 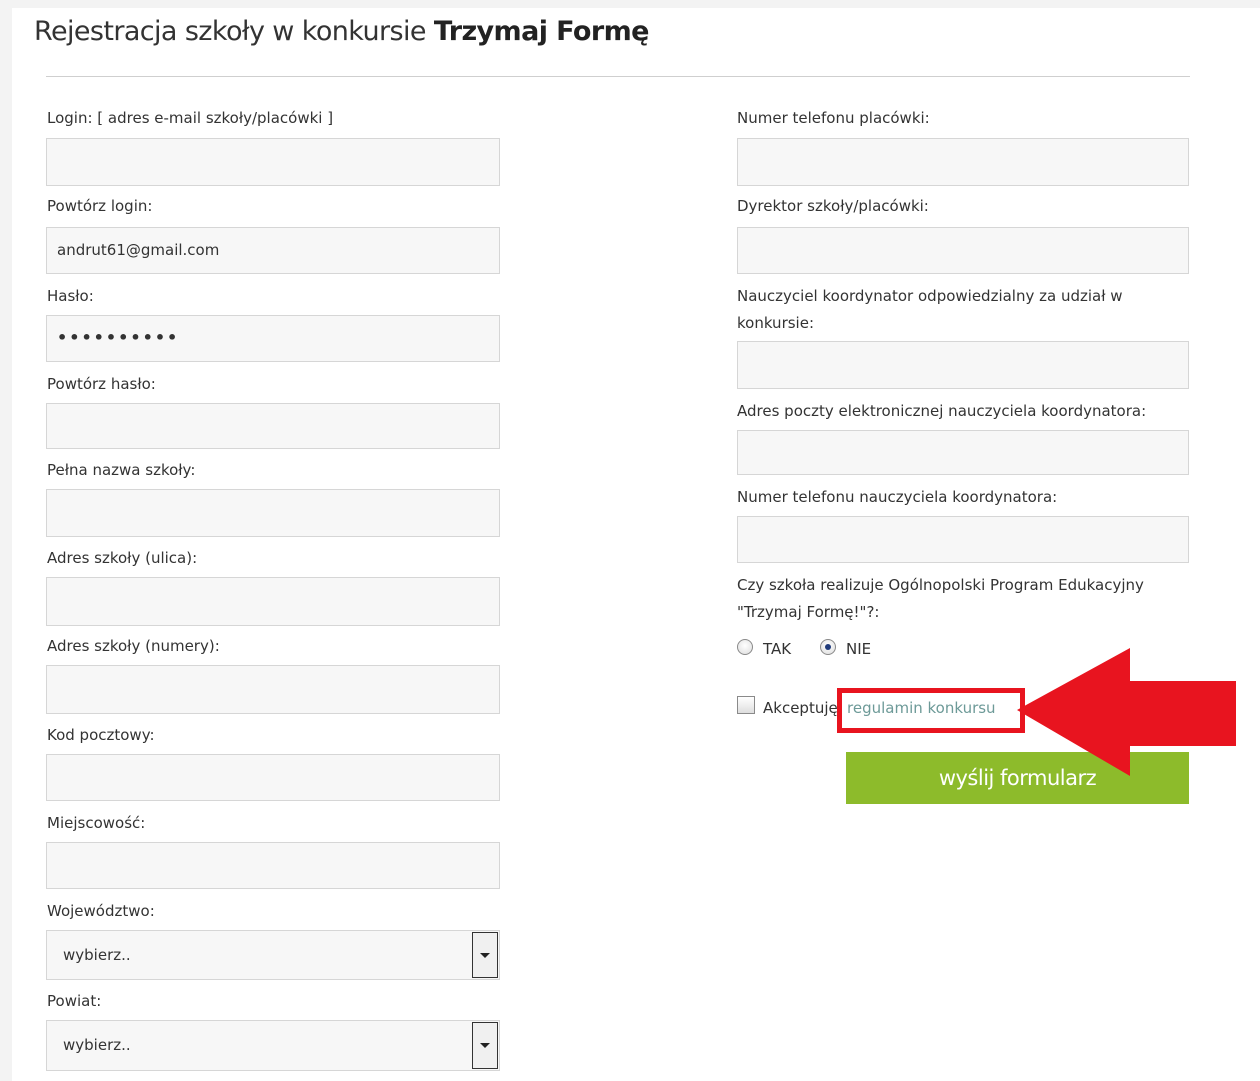 I want to click on coordinator-phone-input, so click(x=963, y=539).